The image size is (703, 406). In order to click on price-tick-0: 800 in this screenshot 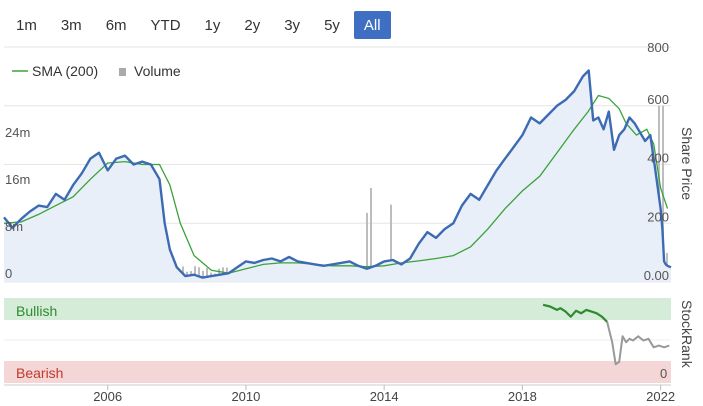, I will do `click(658, 47)`.